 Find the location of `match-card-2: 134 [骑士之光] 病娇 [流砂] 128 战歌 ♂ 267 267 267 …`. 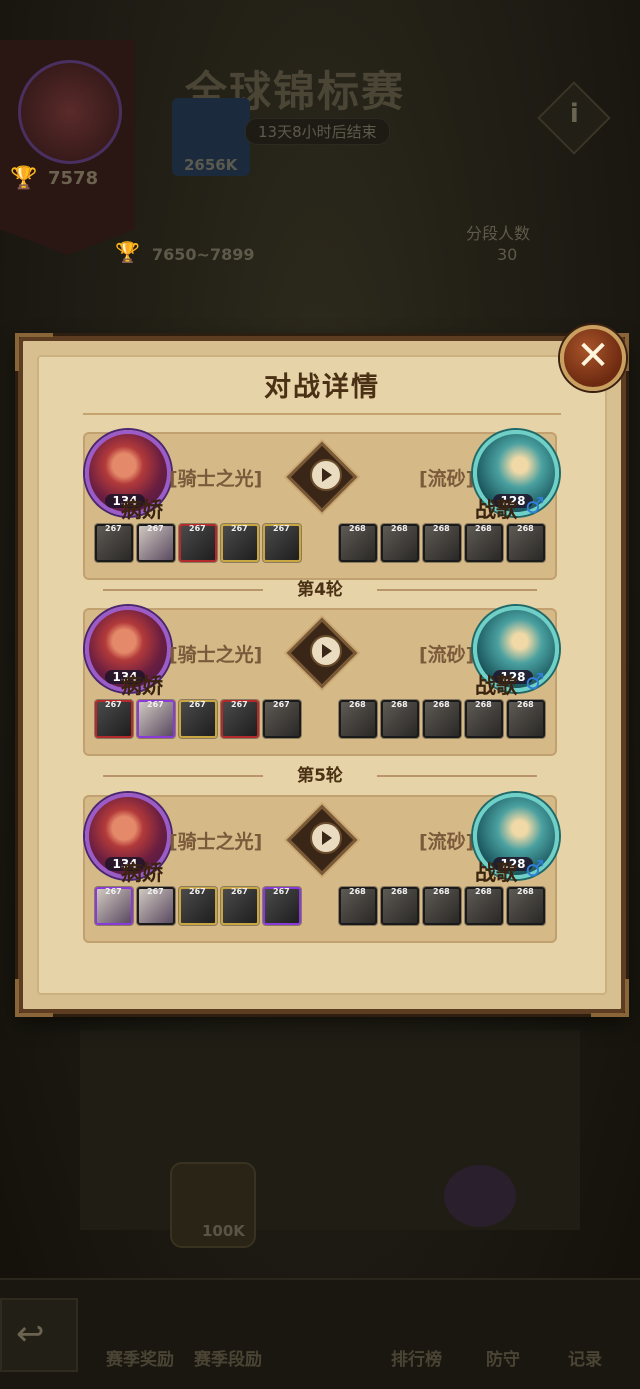

match-card-2: 134 [骑士之光] 病娇 [流砂] 128 战歌 ♂ 267 267 267 … is located at coordinates (321, 681).